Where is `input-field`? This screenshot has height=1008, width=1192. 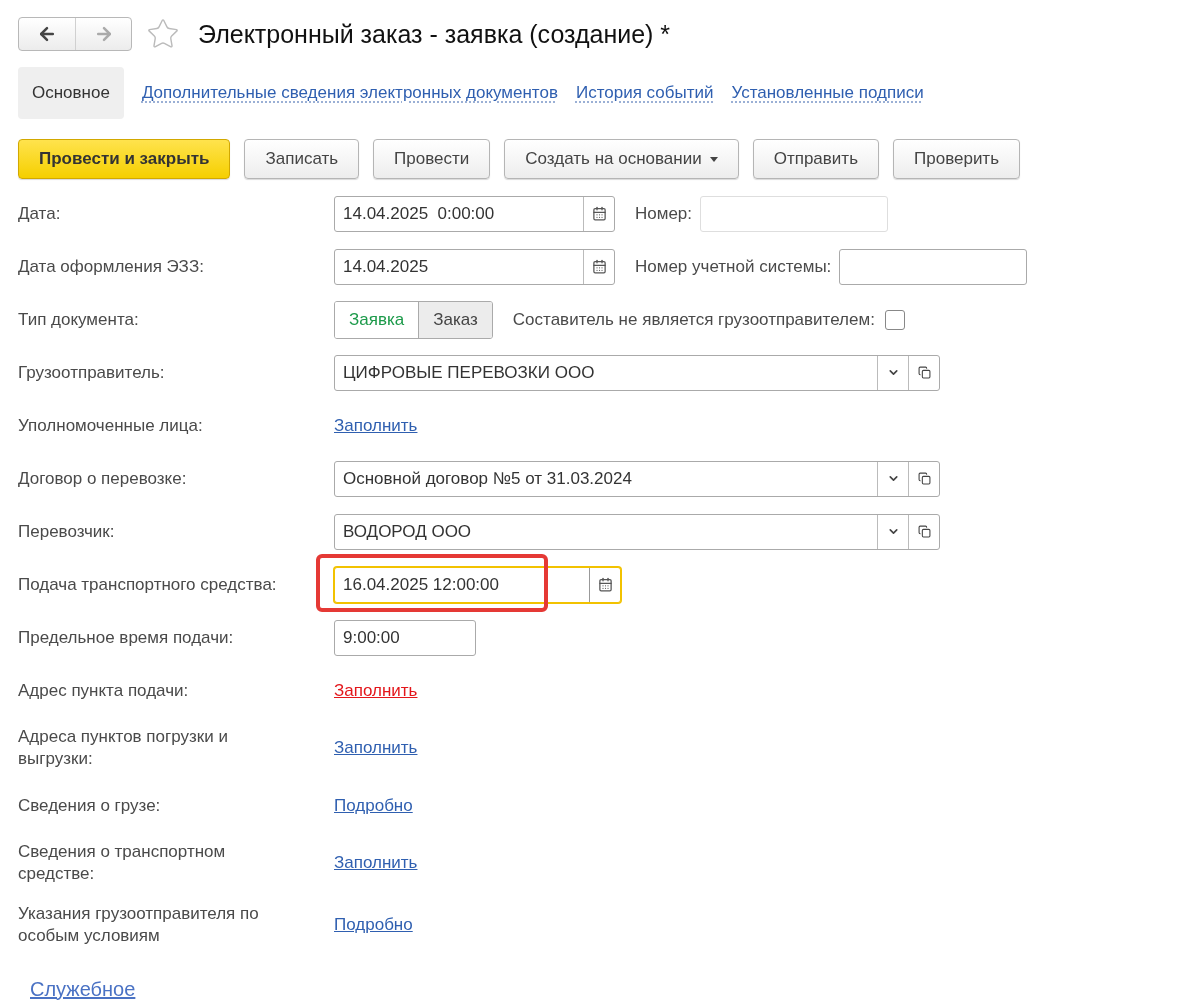 input-field is located at coordinates (933, 266).